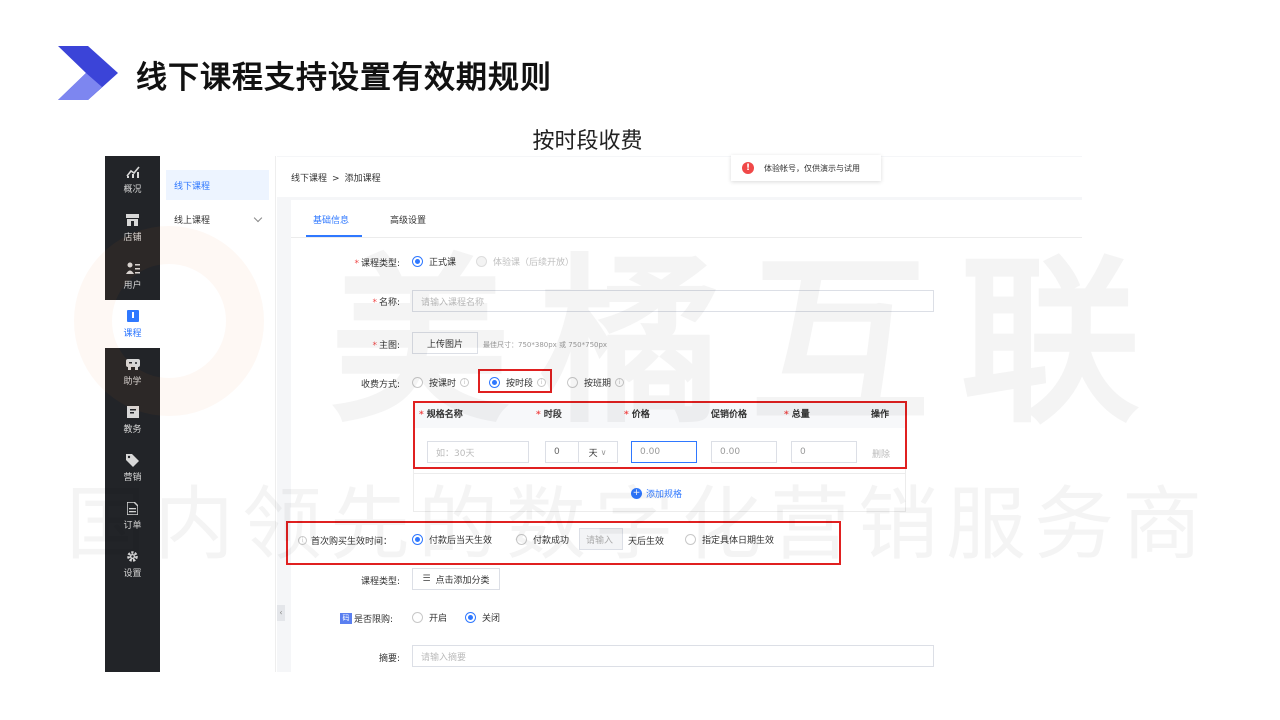 This screenshot has height=720, width=1280. What do you see at coordinates (132, 190) in the screenshot?
I see `sidebar-item-label: 概况` at bounding box center [132, 190].